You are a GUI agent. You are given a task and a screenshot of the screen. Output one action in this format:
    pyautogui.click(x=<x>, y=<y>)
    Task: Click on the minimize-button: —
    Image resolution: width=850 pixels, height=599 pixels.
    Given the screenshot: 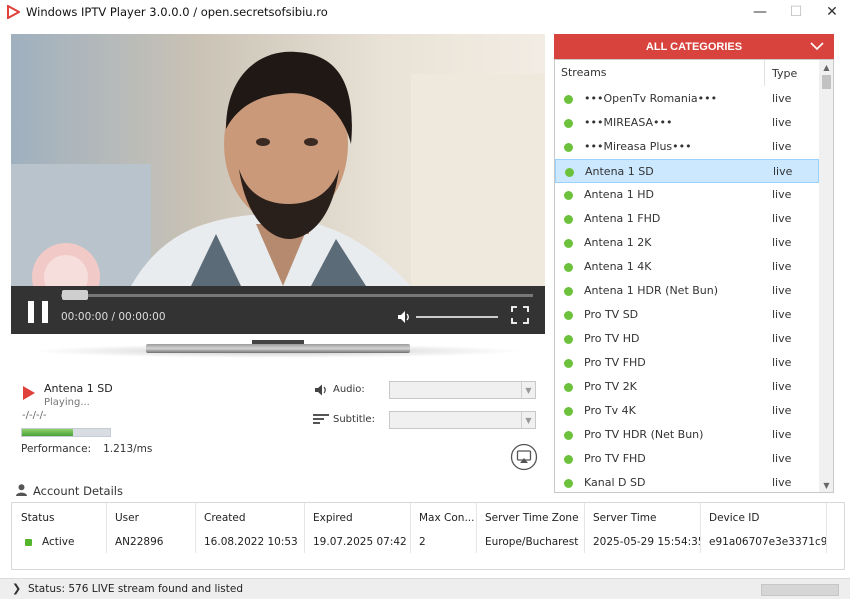 What is the action you would take?
    pyautogui.click(x=760, y=12)
    